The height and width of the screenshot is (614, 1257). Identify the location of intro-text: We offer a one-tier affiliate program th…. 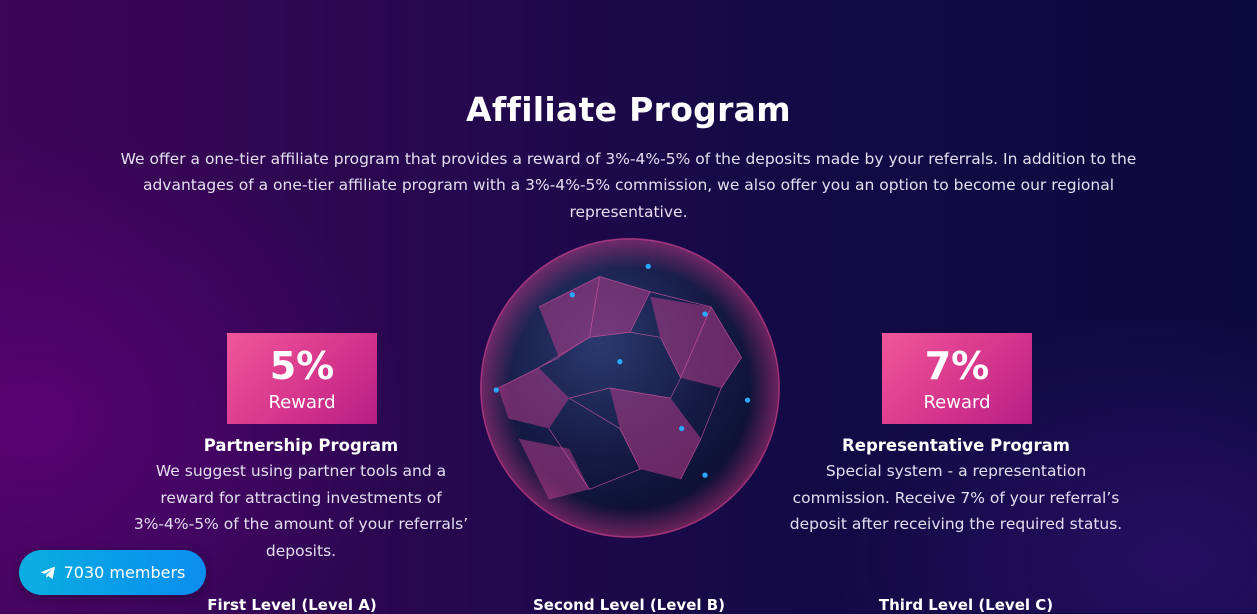
(628, 185).